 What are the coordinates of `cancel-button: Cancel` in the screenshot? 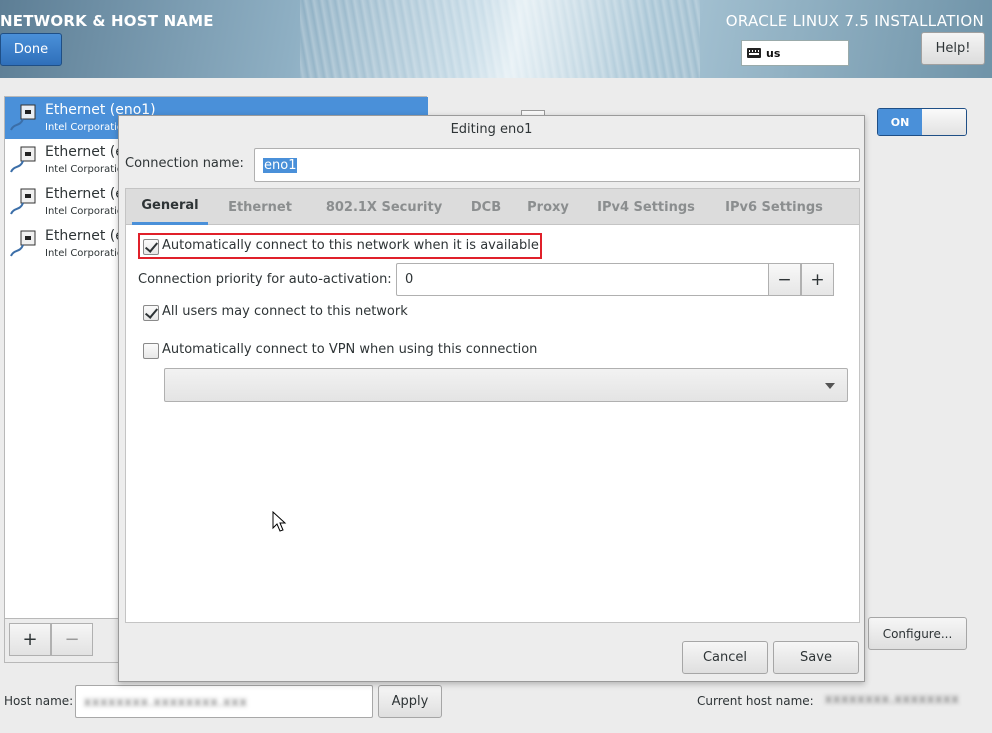 It's located at (725, 657).